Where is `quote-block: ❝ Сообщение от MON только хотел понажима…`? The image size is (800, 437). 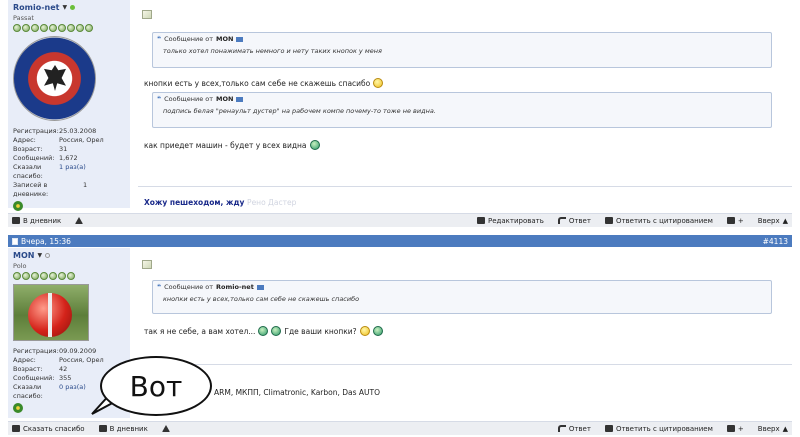 quote-block: ❝ Сообщение от MON только хотел понажима… is located at coordinates (462, 50).